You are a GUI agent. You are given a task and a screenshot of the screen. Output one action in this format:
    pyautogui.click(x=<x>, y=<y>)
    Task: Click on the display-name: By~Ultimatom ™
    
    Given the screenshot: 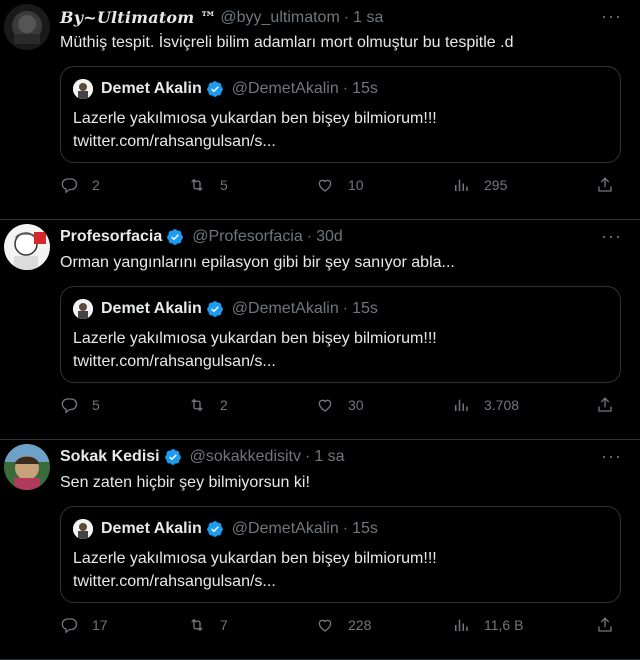 What is the action you would take?
    pyautogui.click(x=138, y=17)
    